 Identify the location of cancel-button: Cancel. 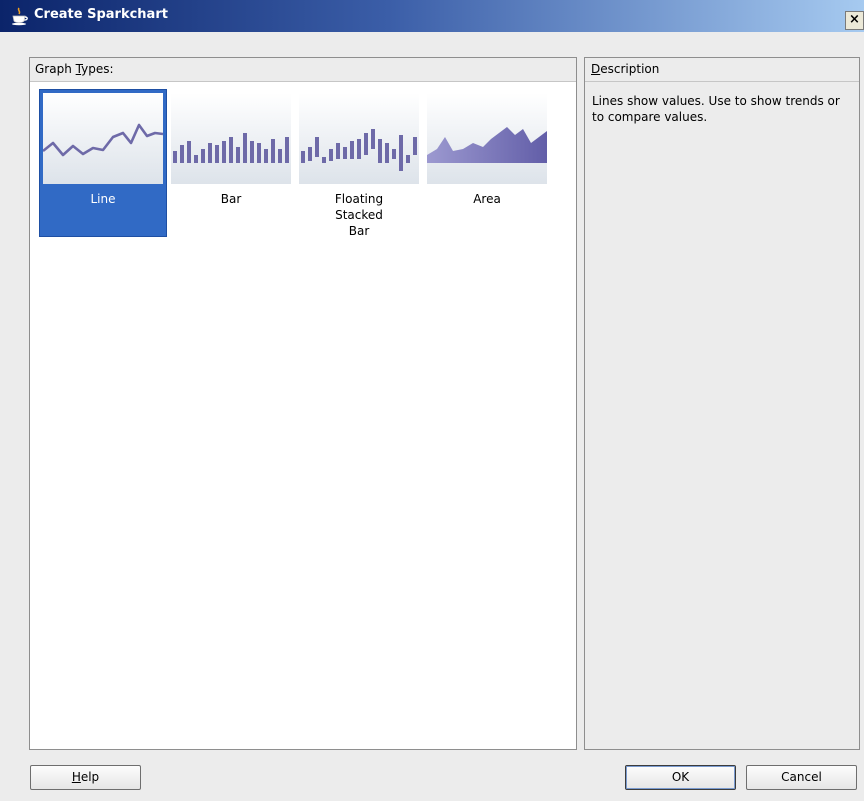
(801, 777).